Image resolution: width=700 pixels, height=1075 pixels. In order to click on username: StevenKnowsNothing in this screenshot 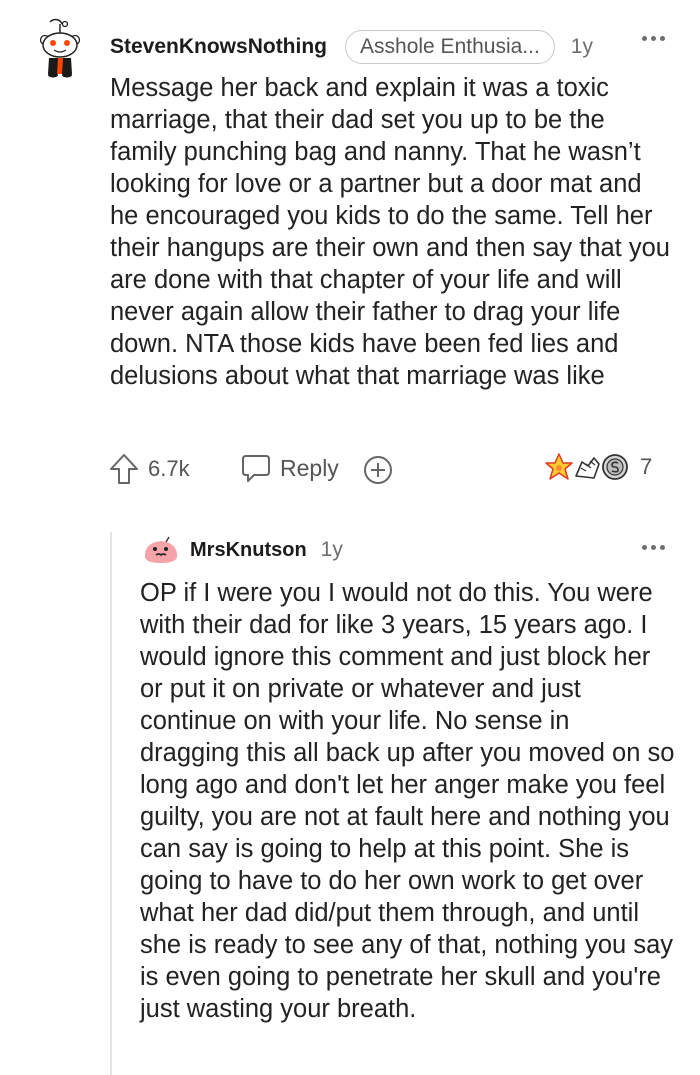, I will do `click(218, 47)`.